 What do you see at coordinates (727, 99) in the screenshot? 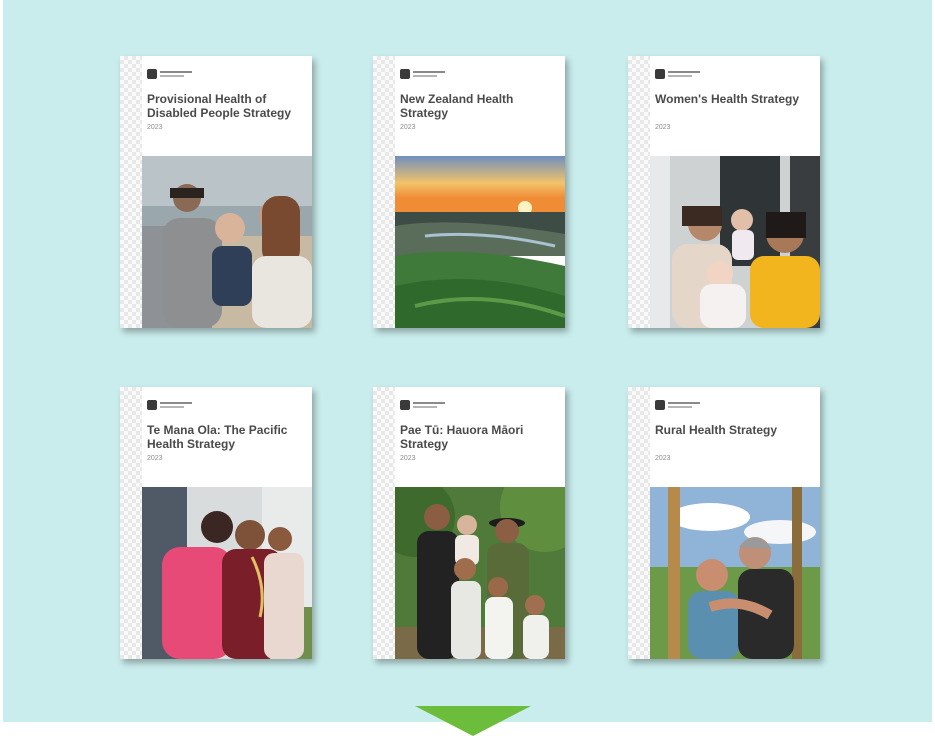
I see `report-title: Women's Health Strategy` at bounding box center [727, 99].